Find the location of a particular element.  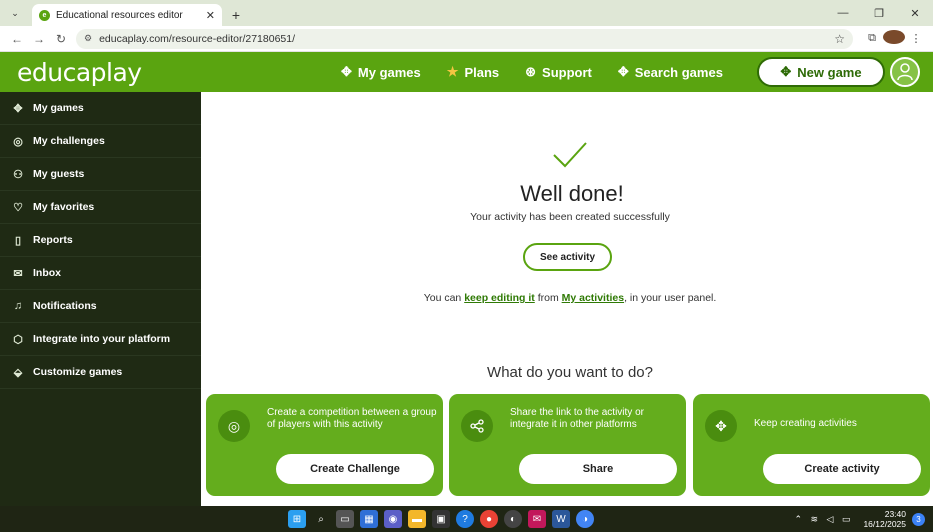

see-activity-button: See activity is located at coordinates (567, 257).